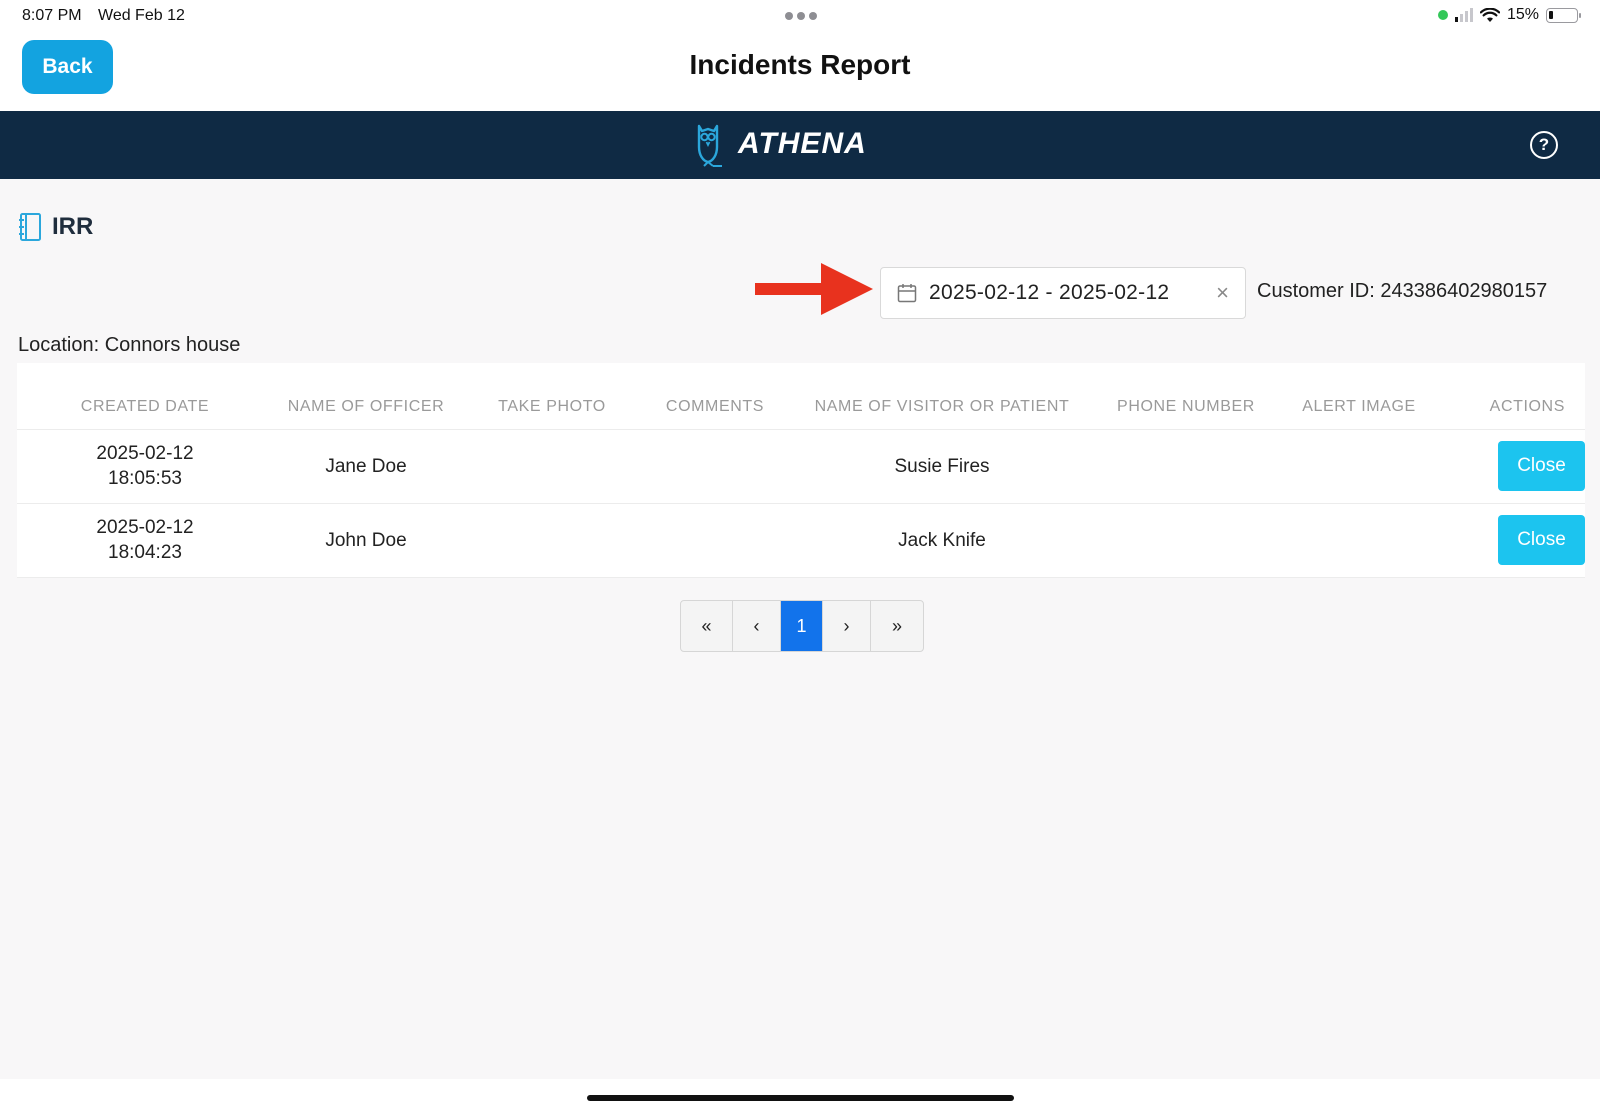  I want to click on navigation-bar: Back Incidents Report, so click(800, 72).